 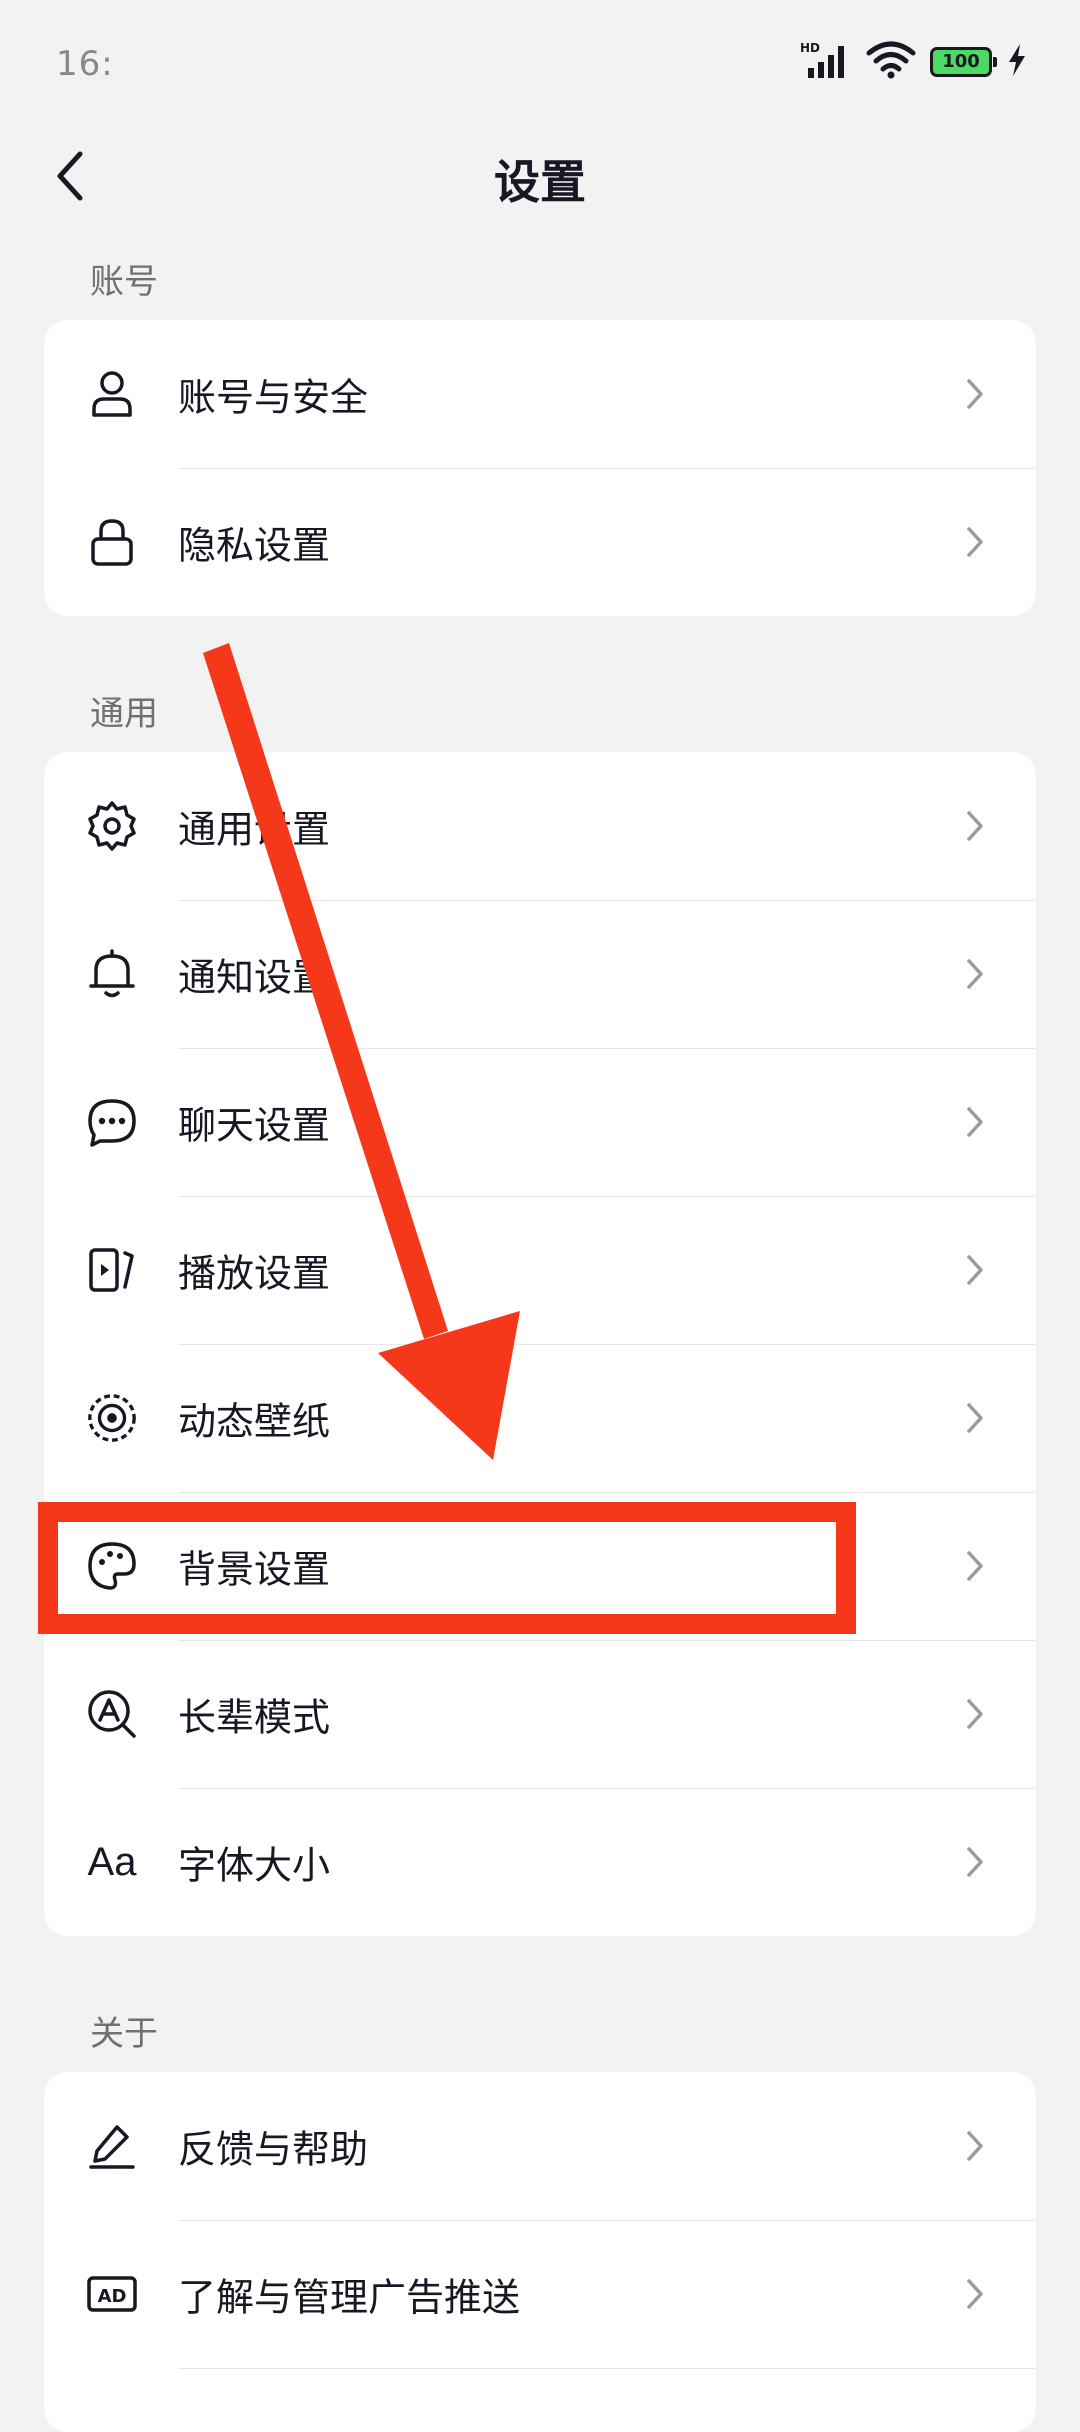 I want to click on pencil-icon, so click(x=112, y=2146).